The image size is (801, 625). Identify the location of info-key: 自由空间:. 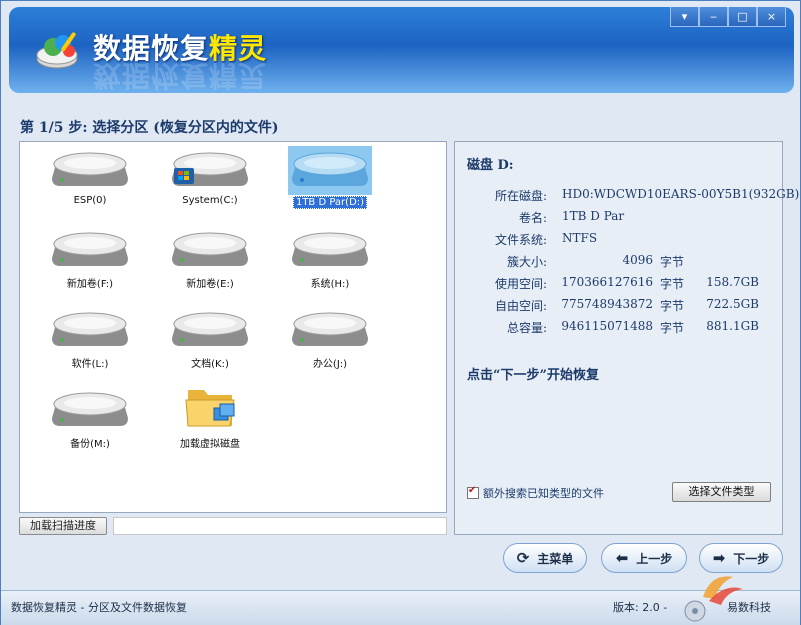
(520, 306).